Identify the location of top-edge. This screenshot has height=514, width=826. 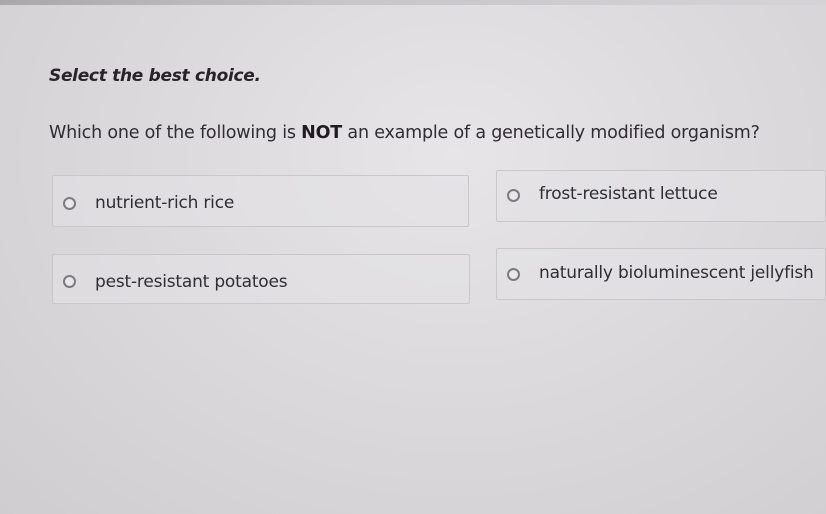
(413, 2).